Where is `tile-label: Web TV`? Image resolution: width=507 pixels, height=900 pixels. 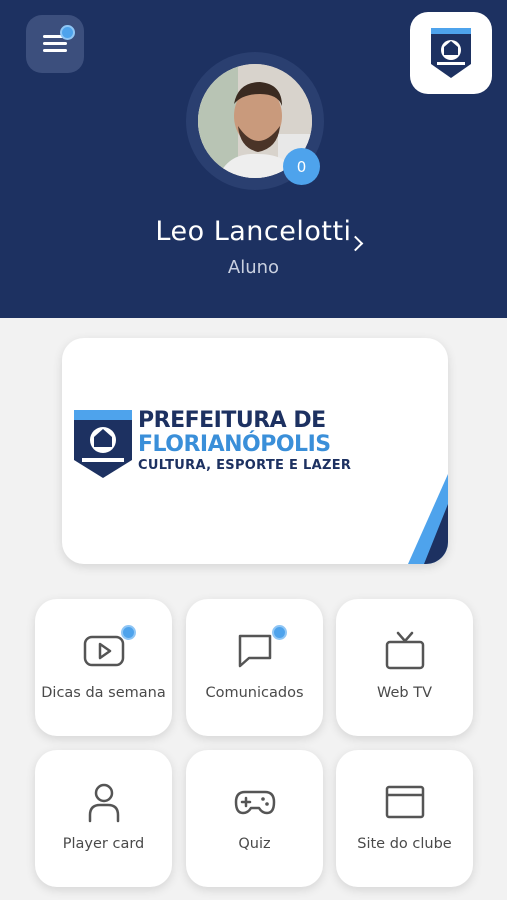
tile-label: Web TV is located at coordinates (404, 693).